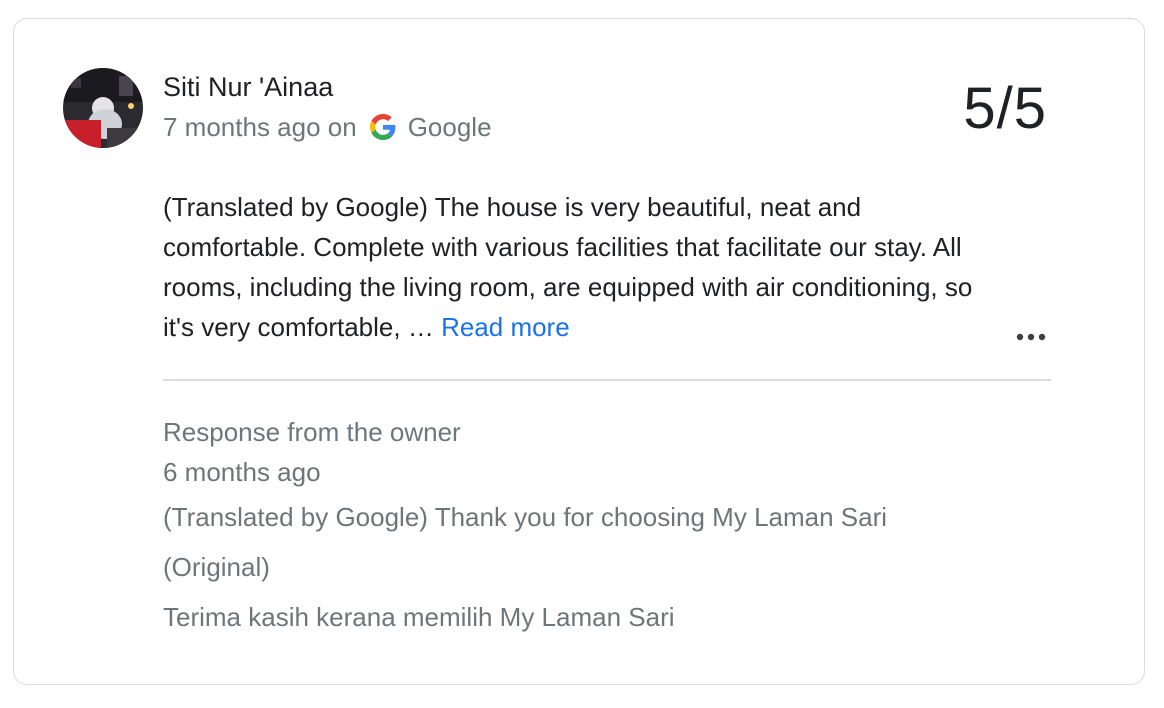 The image size is (1164, 708). I want to click on avatar, so click(103, 108).